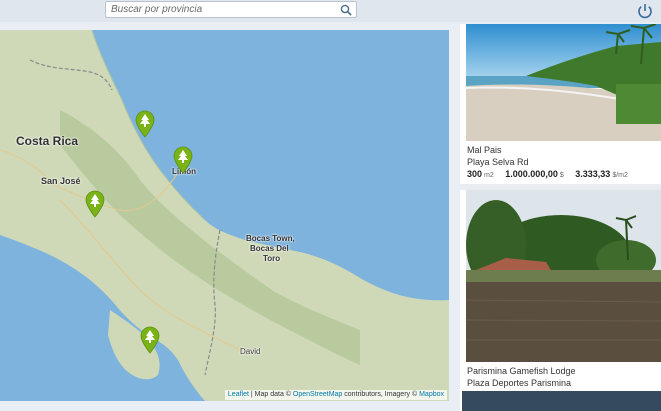  I want to click on map-label-bocas-1: Bocas Town,, so click(270, 238).